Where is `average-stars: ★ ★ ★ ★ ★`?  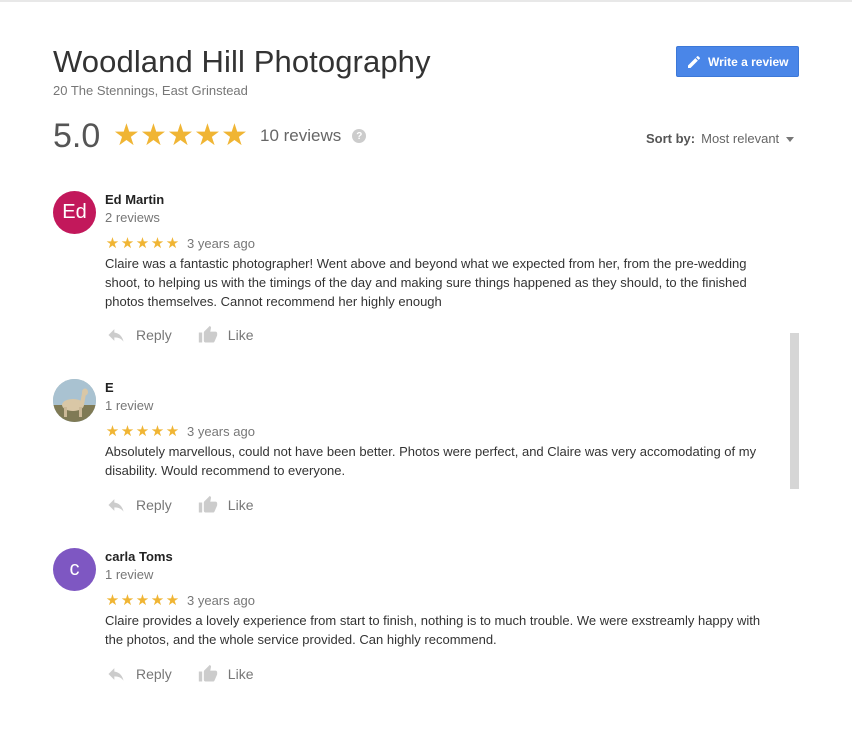
average-stars: ★ ★ ★ ★ ★ is located at coordinates (180, 136).